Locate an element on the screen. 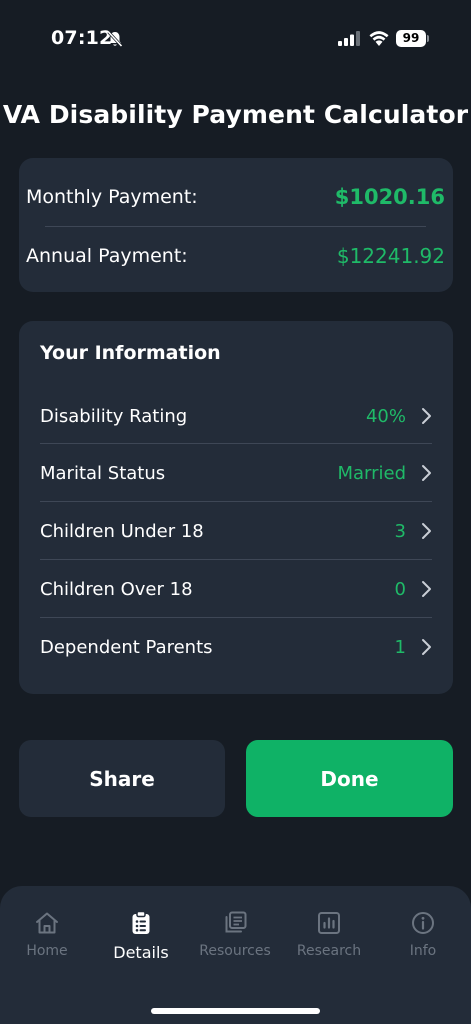  info-row-label: Marital Status is located at coordinates (103, 473).